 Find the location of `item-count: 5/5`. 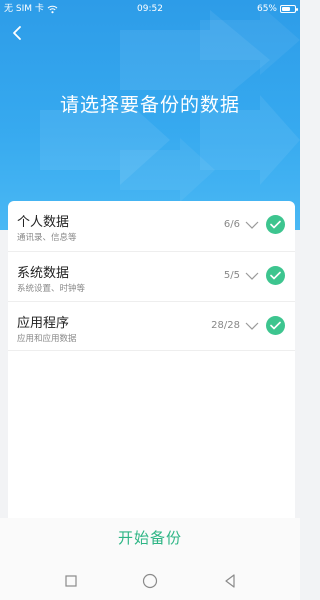

item-count: 5/5 is located at coordinates (231, 275).